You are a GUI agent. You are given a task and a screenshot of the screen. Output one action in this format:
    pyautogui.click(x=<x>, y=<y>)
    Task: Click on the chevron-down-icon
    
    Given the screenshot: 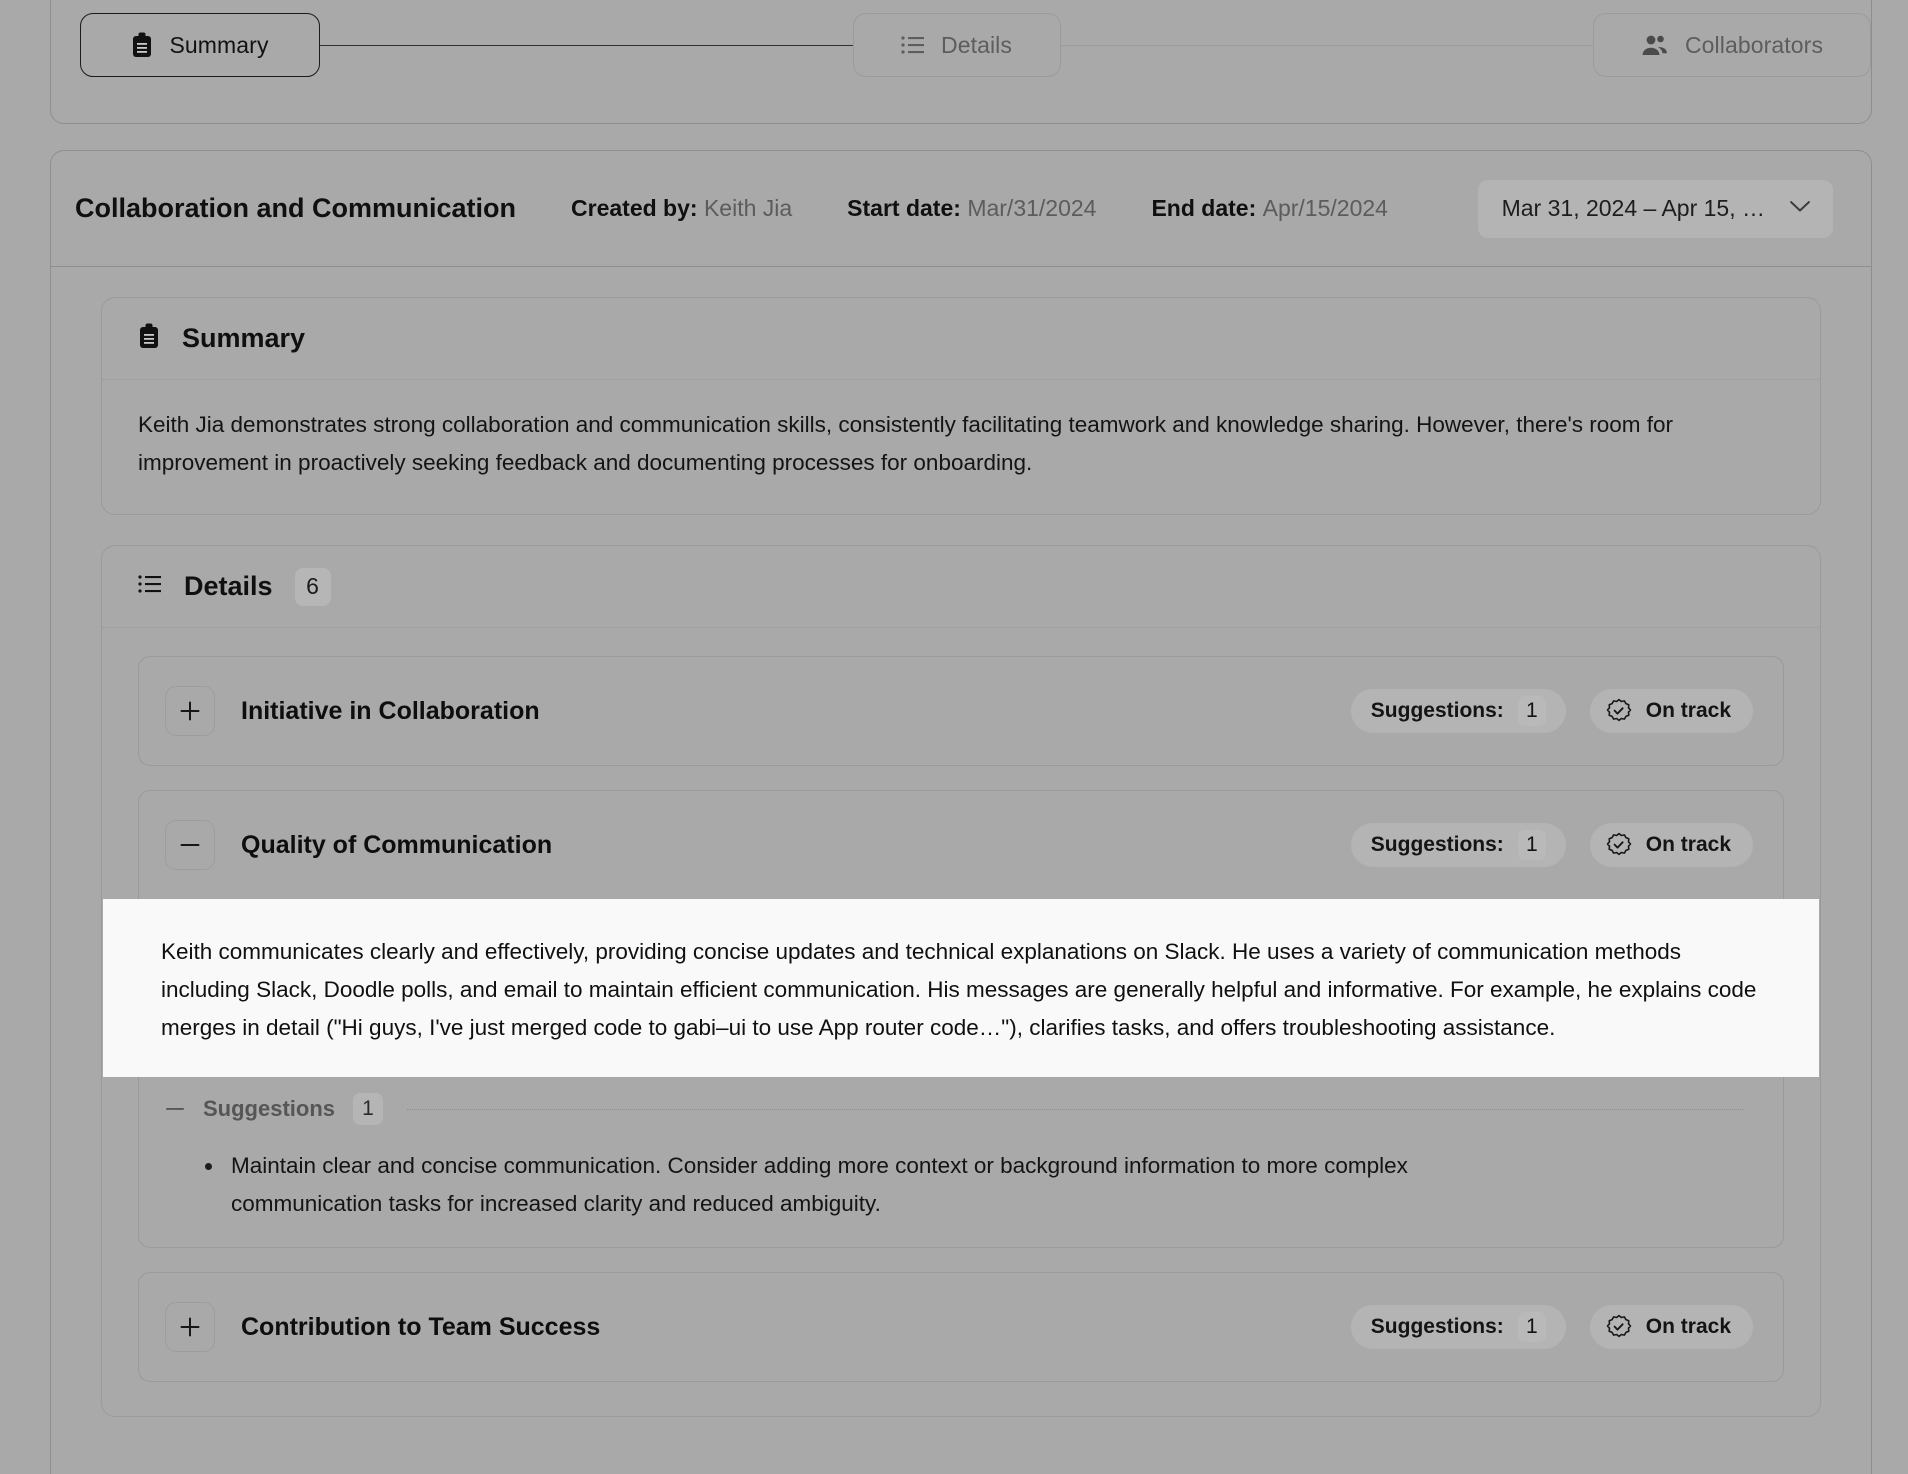 What is the action you would take?
    pyautogui.click(x=1800, y=209)
    